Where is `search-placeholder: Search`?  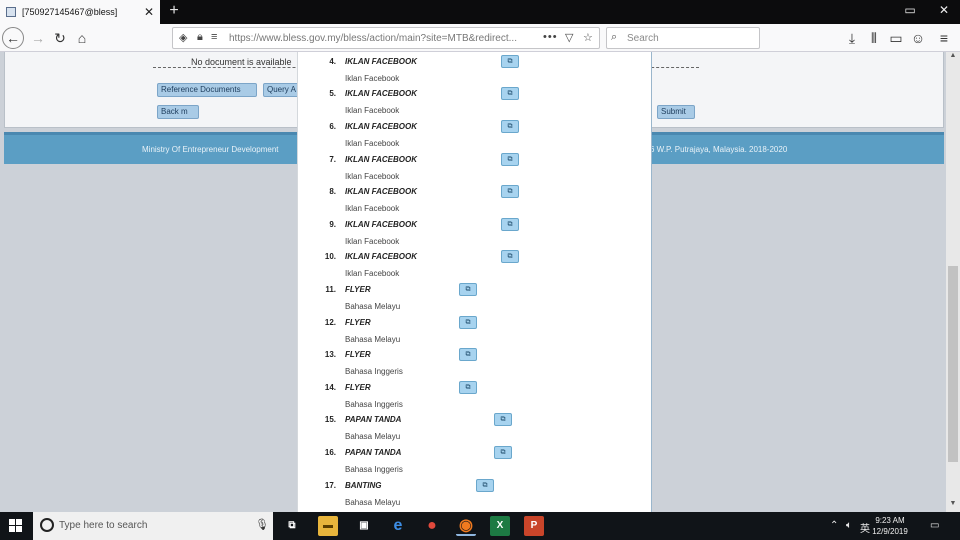
search-placeholder: Search is located at coordinates (643, 38).